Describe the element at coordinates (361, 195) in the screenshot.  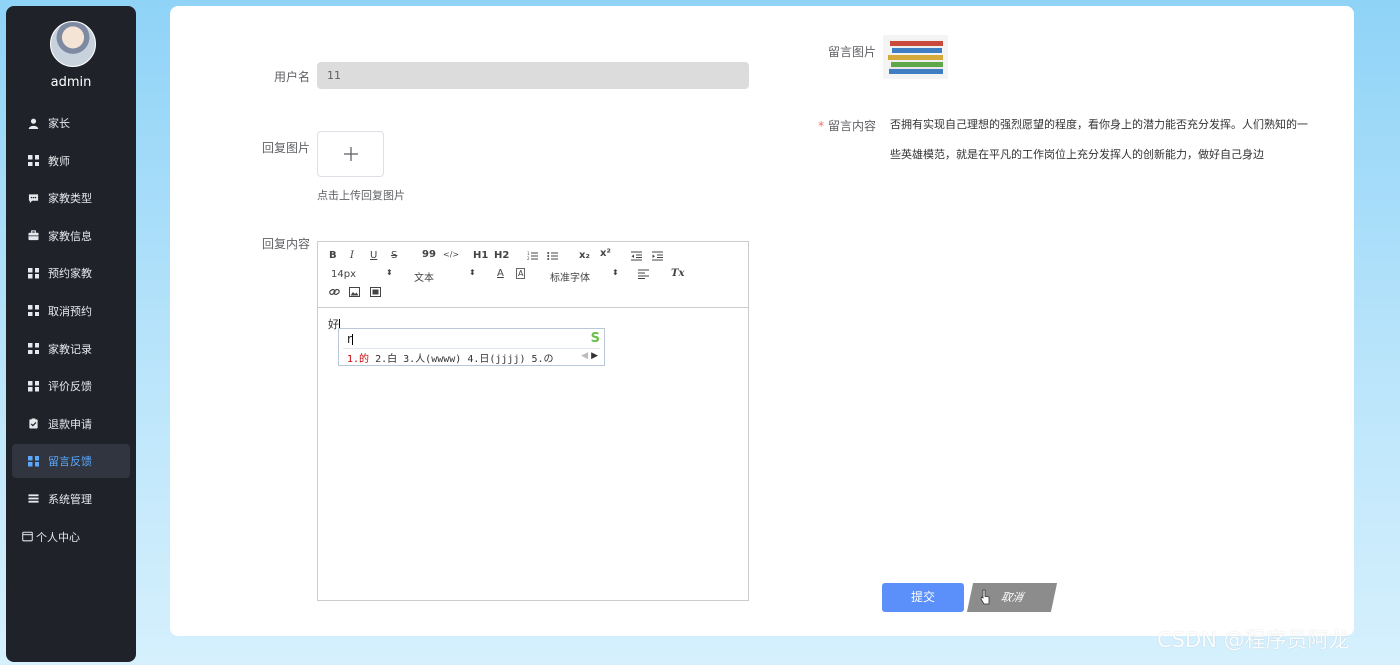
I see `upload-hint: 点击上传回复图片` at that location.